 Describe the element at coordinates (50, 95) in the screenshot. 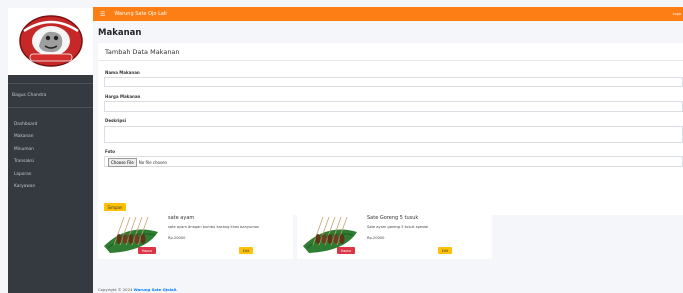

I see `user-panel: Bagus Chandra` at that location.